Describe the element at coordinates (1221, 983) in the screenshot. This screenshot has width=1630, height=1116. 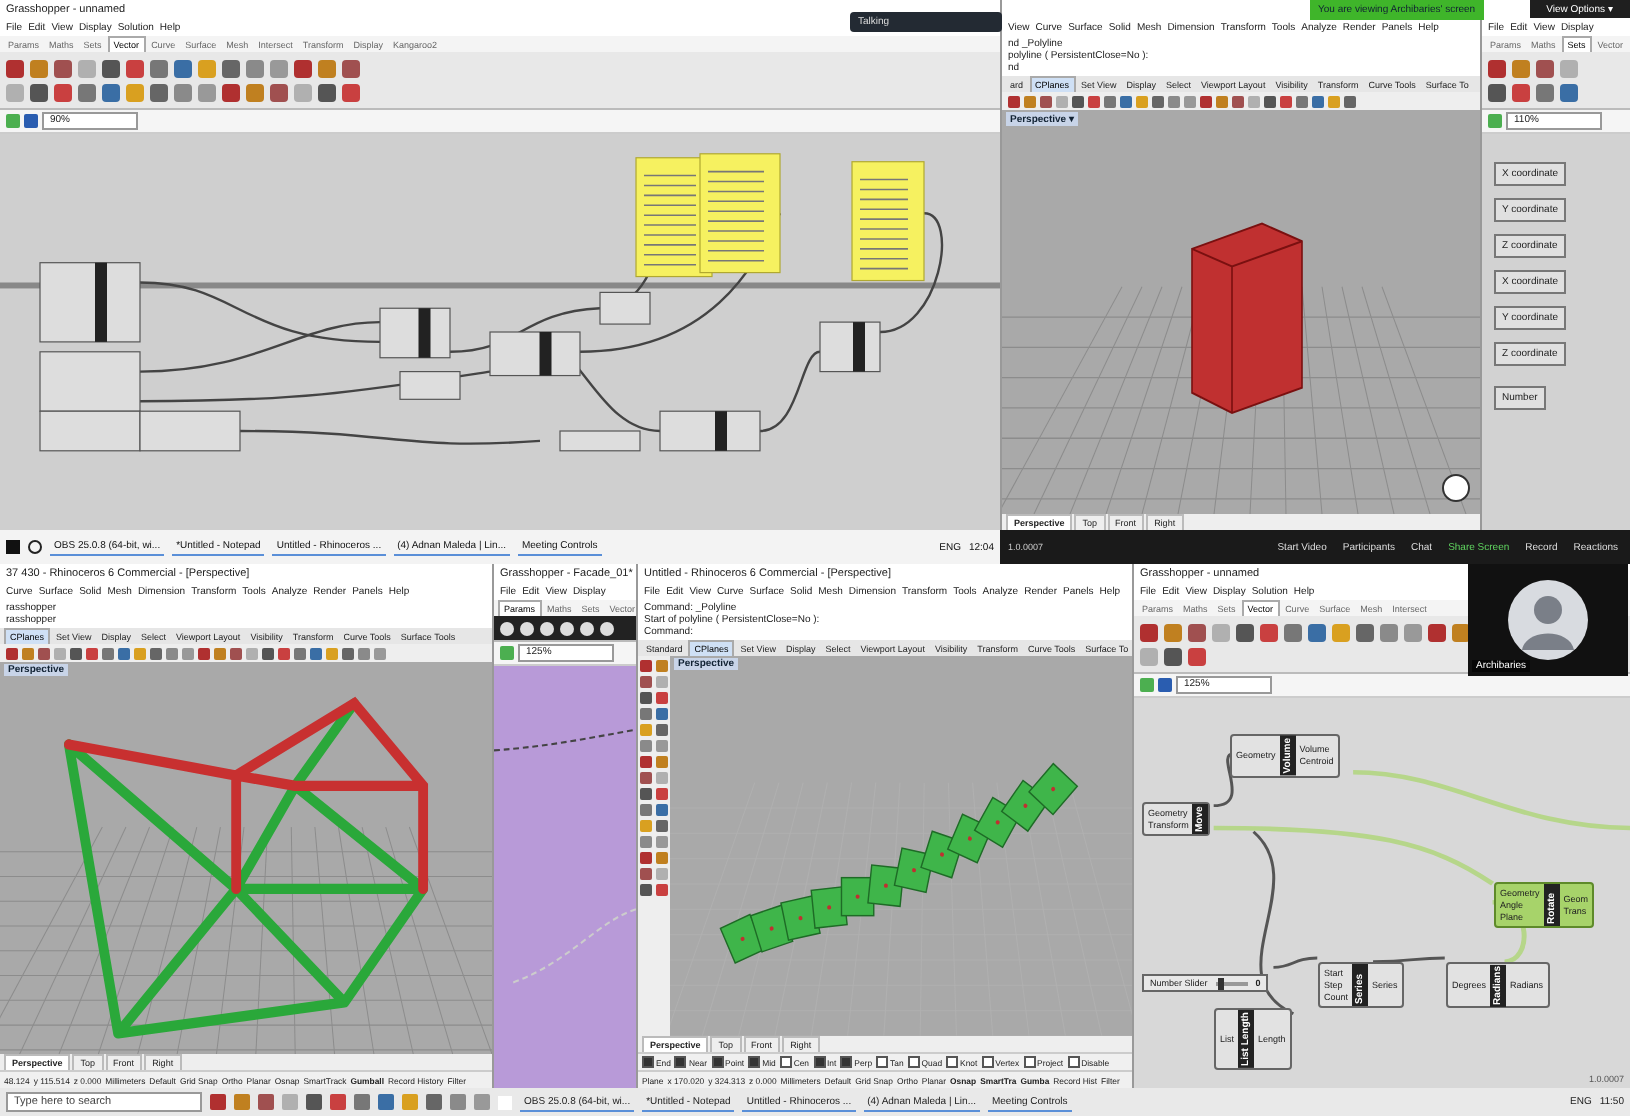
I see `slider-thumb` at that location.